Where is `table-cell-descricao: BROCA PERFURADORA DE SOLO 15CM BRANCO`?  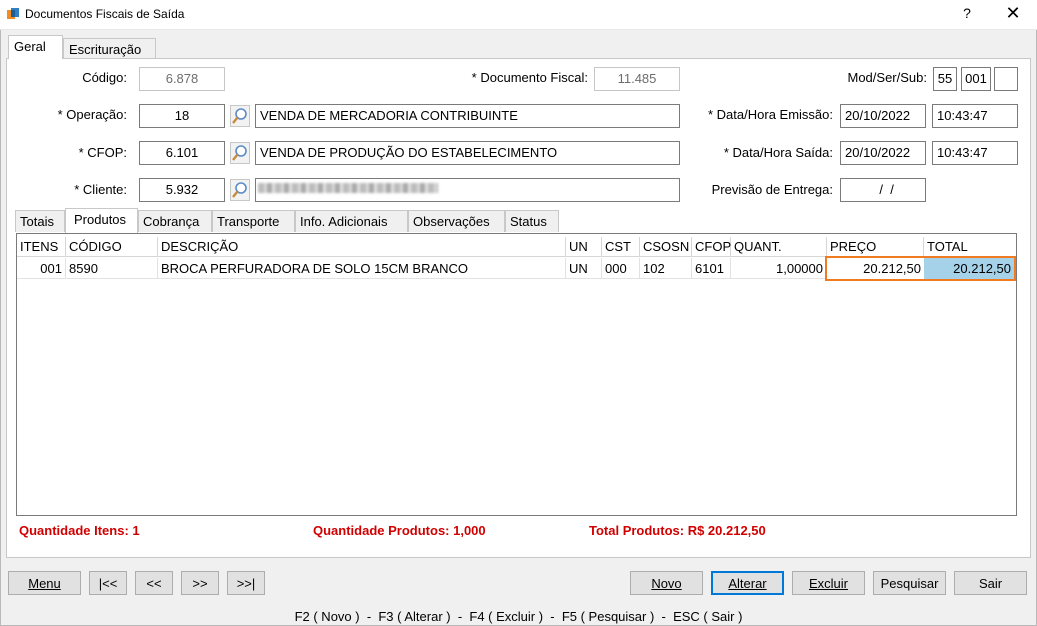 table-cell-descricao: BROCA PERFURADORA DE SOLO 15CM BRANCO is located at coordinates (362, 268).